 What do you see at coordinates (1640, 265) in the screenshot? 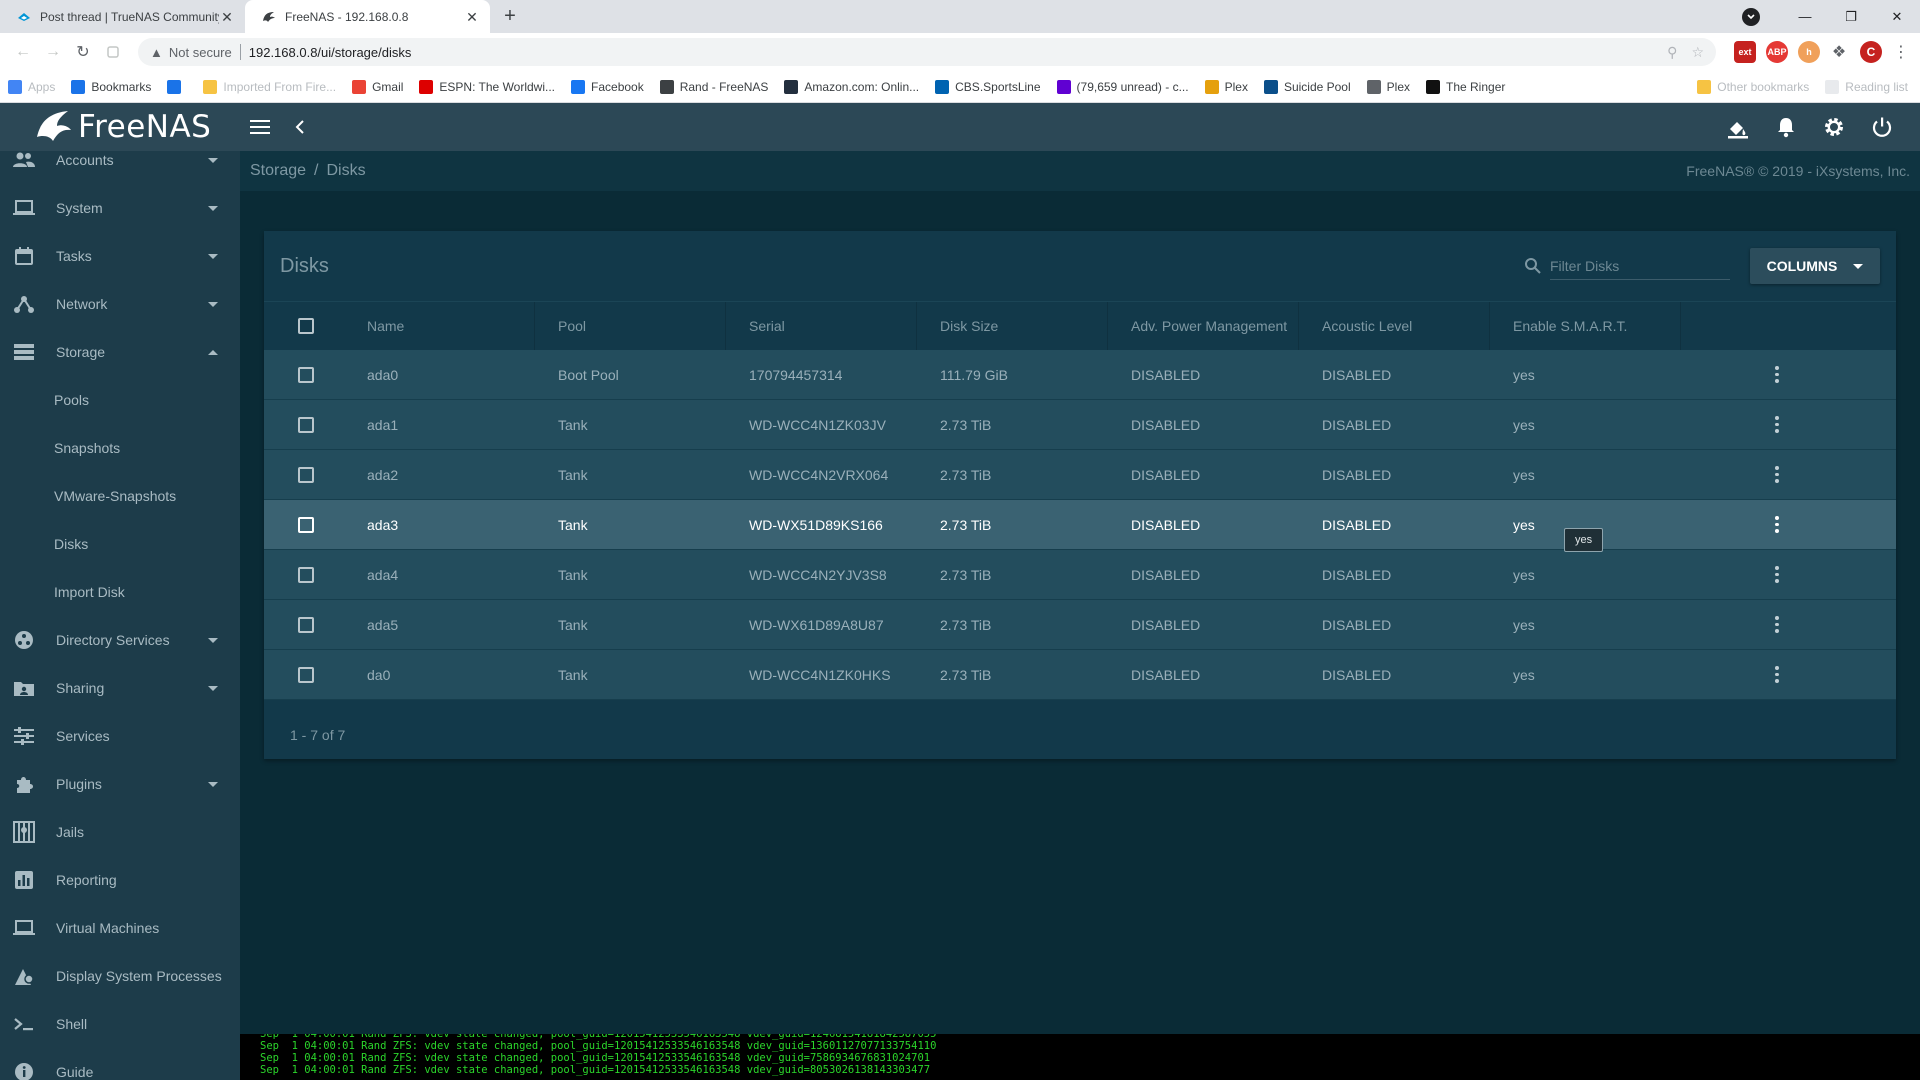
I see `filter-disks-input` at bounding box center [1640, 265].